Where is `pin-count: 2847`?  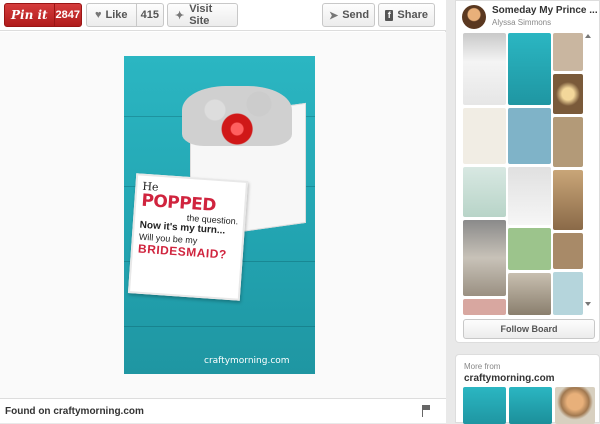 pin-count: 2847 is located at coordinates (68, 15).